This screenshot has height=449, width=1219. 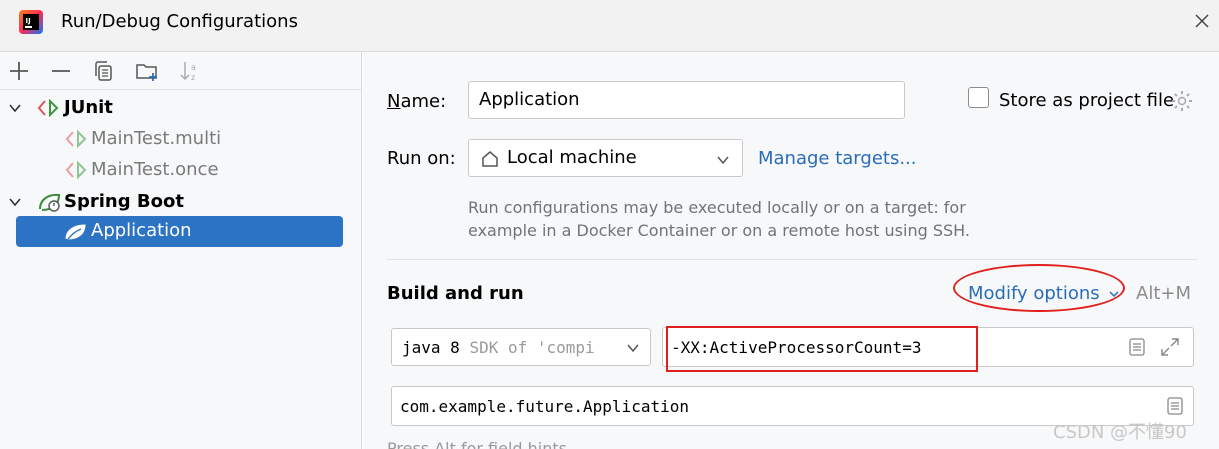 I want to click on annotation-ellipse, so click(x=1039, y=288).